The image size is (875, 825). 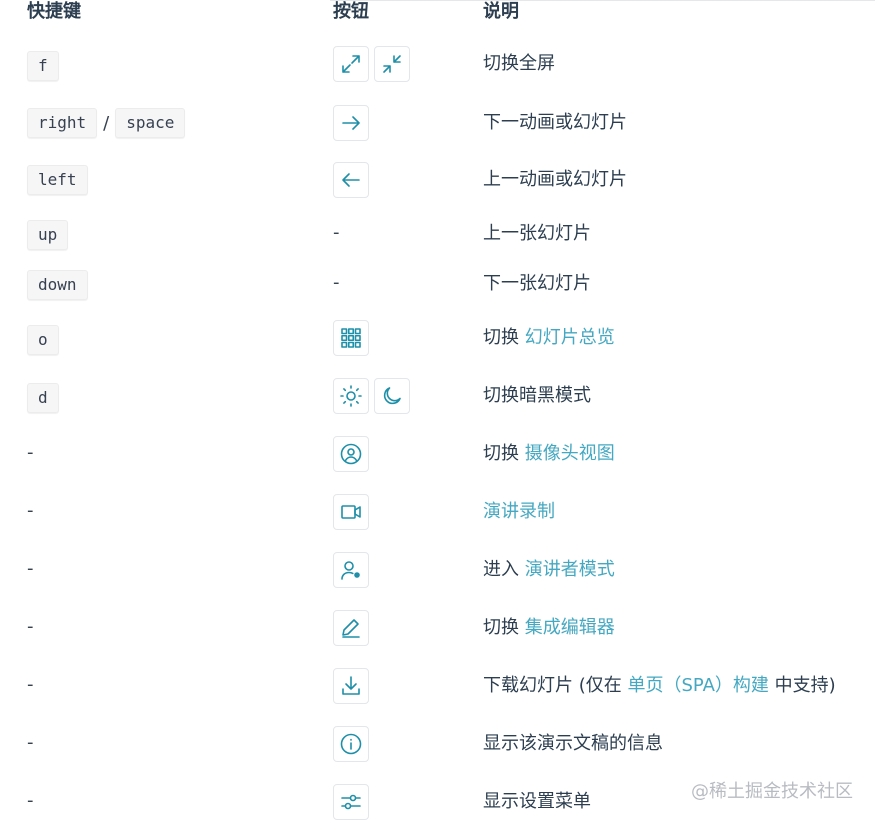 I want to click on desc-text: 进入, so click(x=504, y=569).